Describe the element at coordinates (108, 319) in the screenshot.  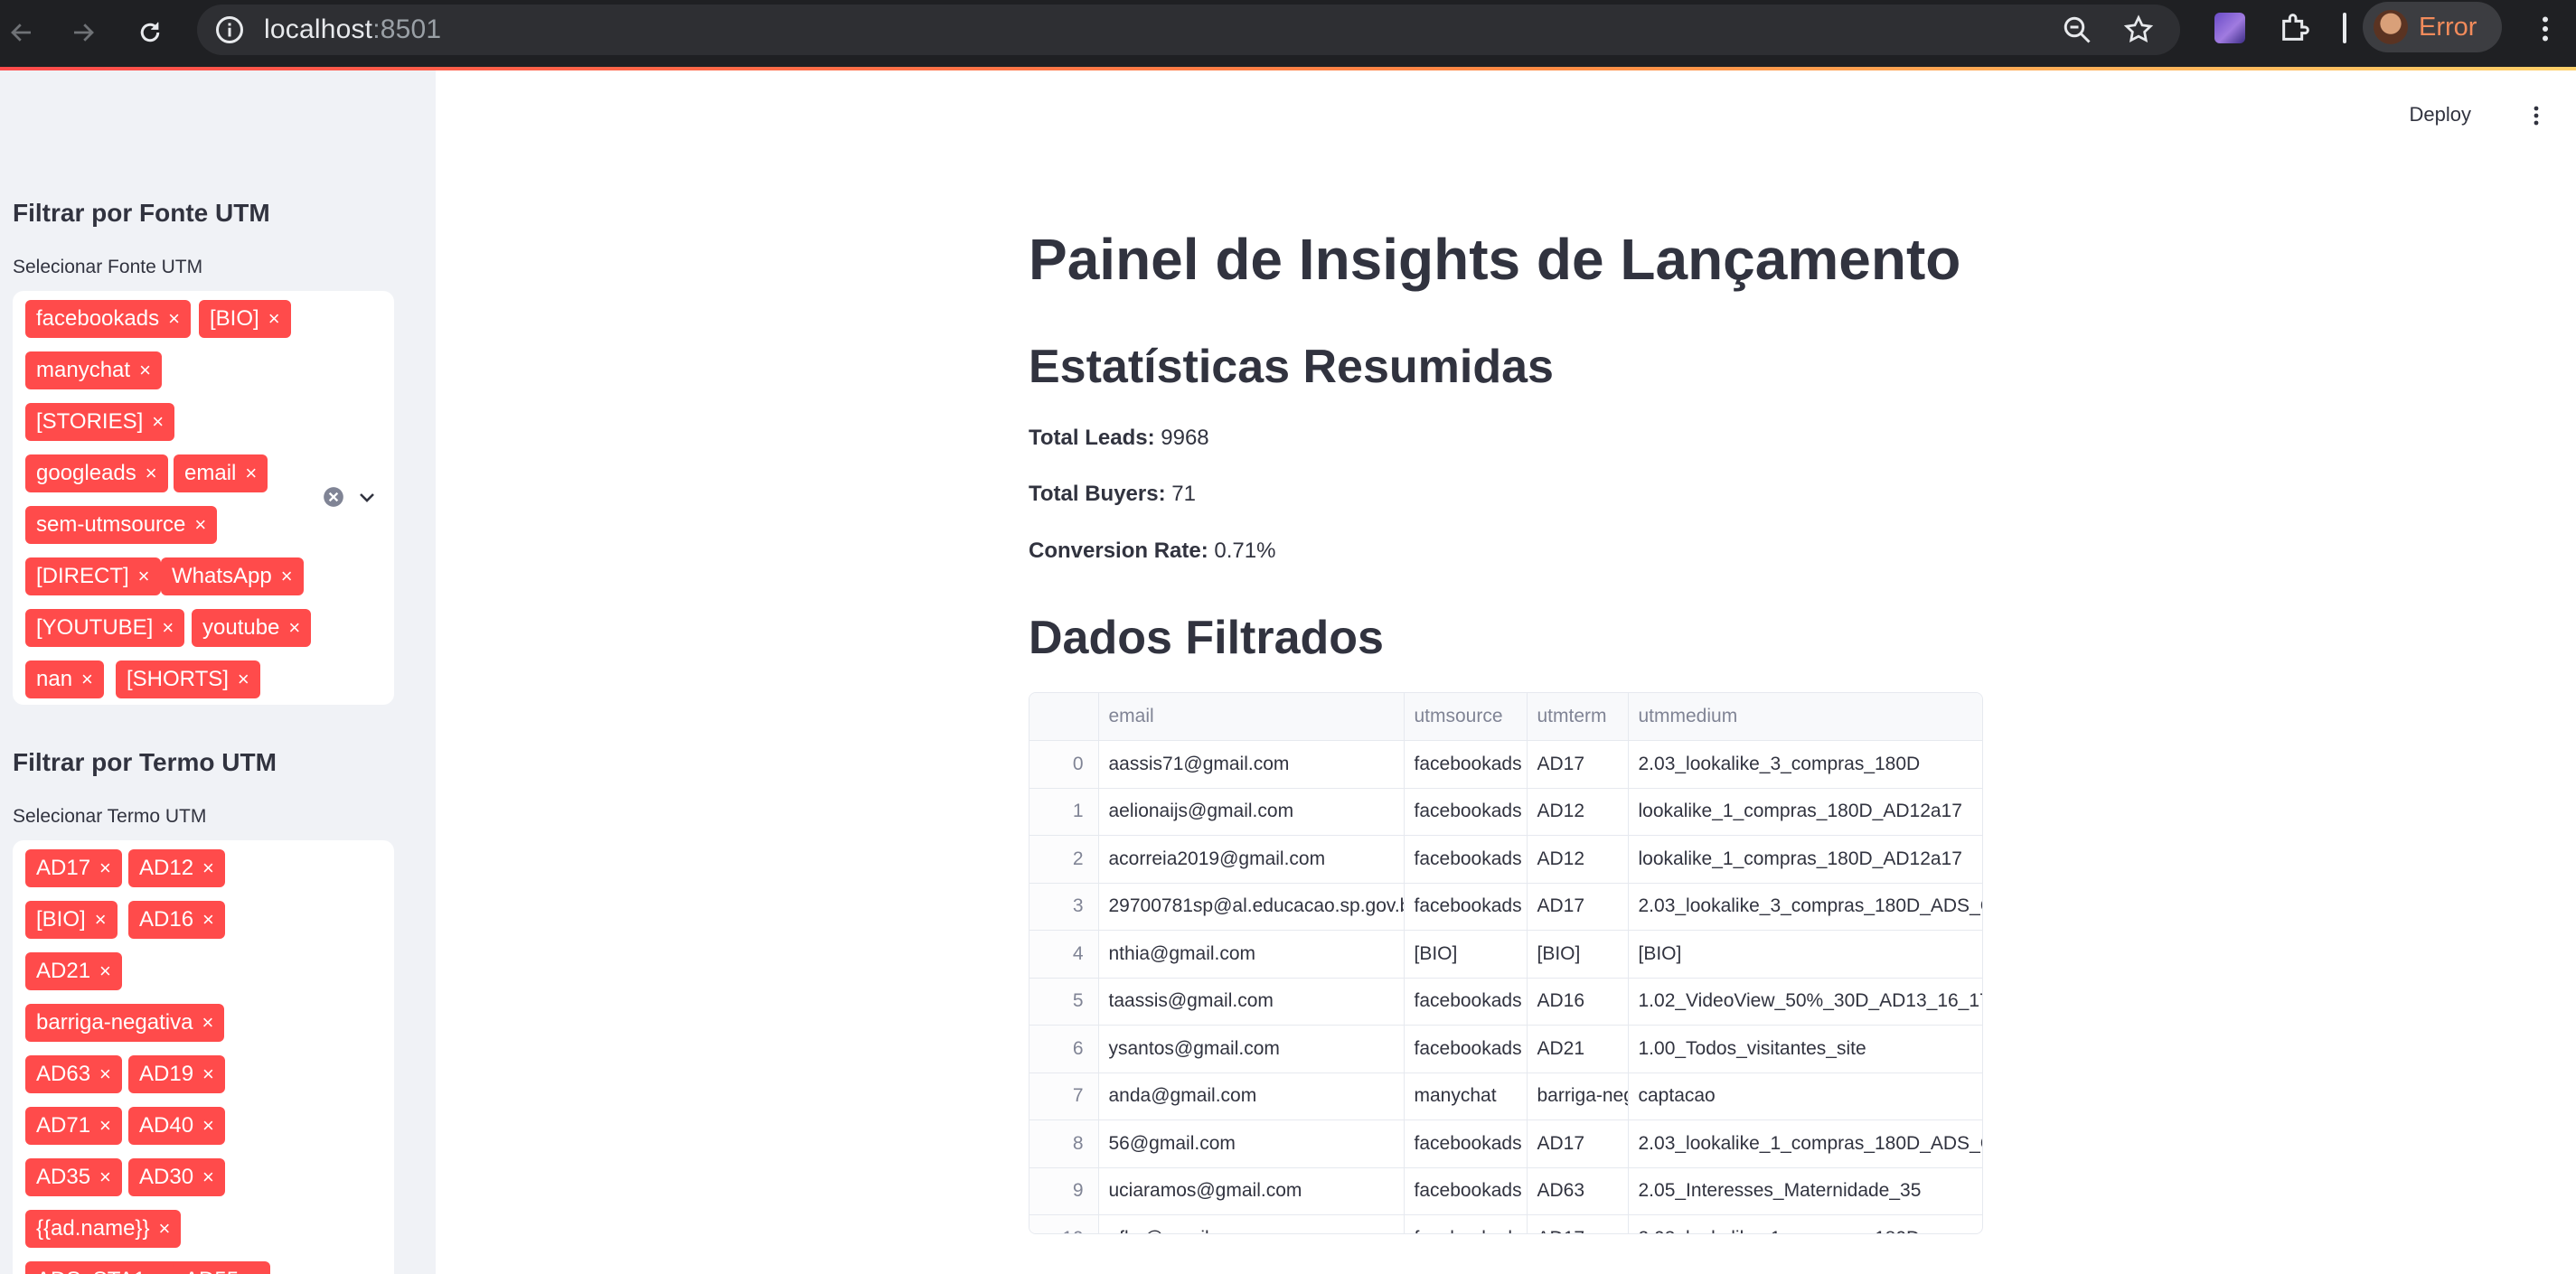
I see `source-tag: facebookads ×` at that location.